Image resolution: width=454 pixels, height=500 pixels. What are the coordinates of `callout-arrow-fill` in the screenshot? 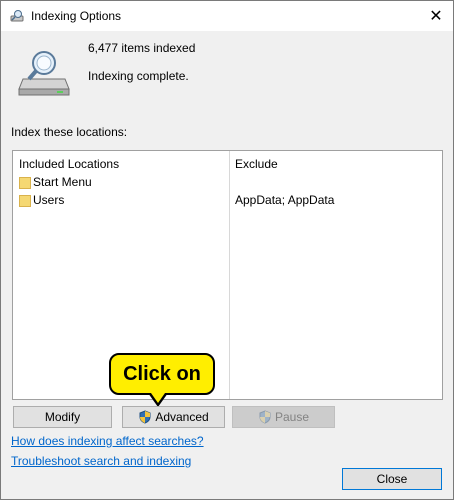 It's located at (158, 398).